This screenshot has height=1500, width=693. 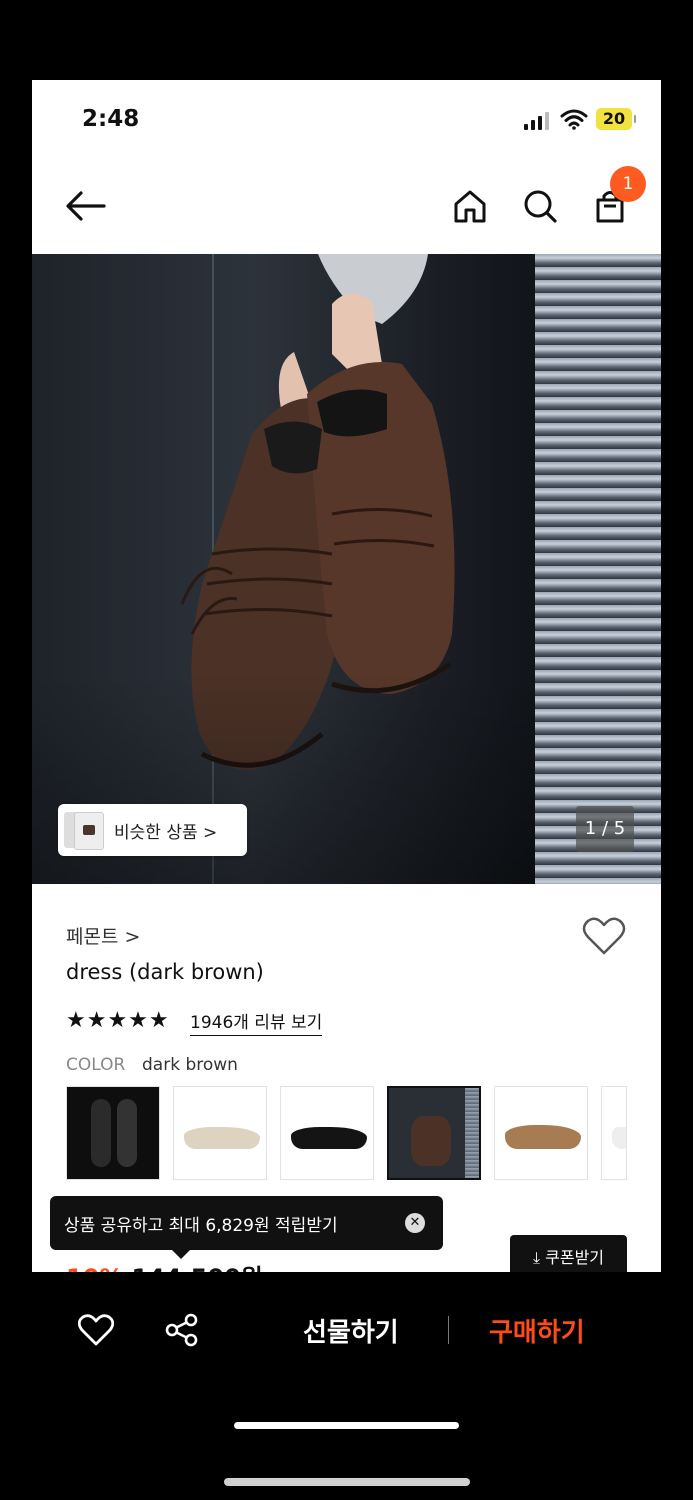 I want to click on brand-link: 페몬트 >, so click(x=103, y=935).